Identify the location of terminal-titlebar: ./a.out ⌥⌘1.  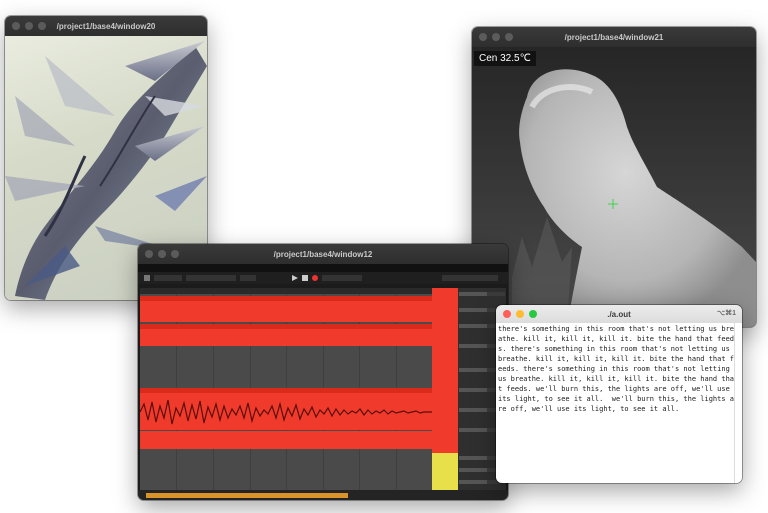
(619, 314).